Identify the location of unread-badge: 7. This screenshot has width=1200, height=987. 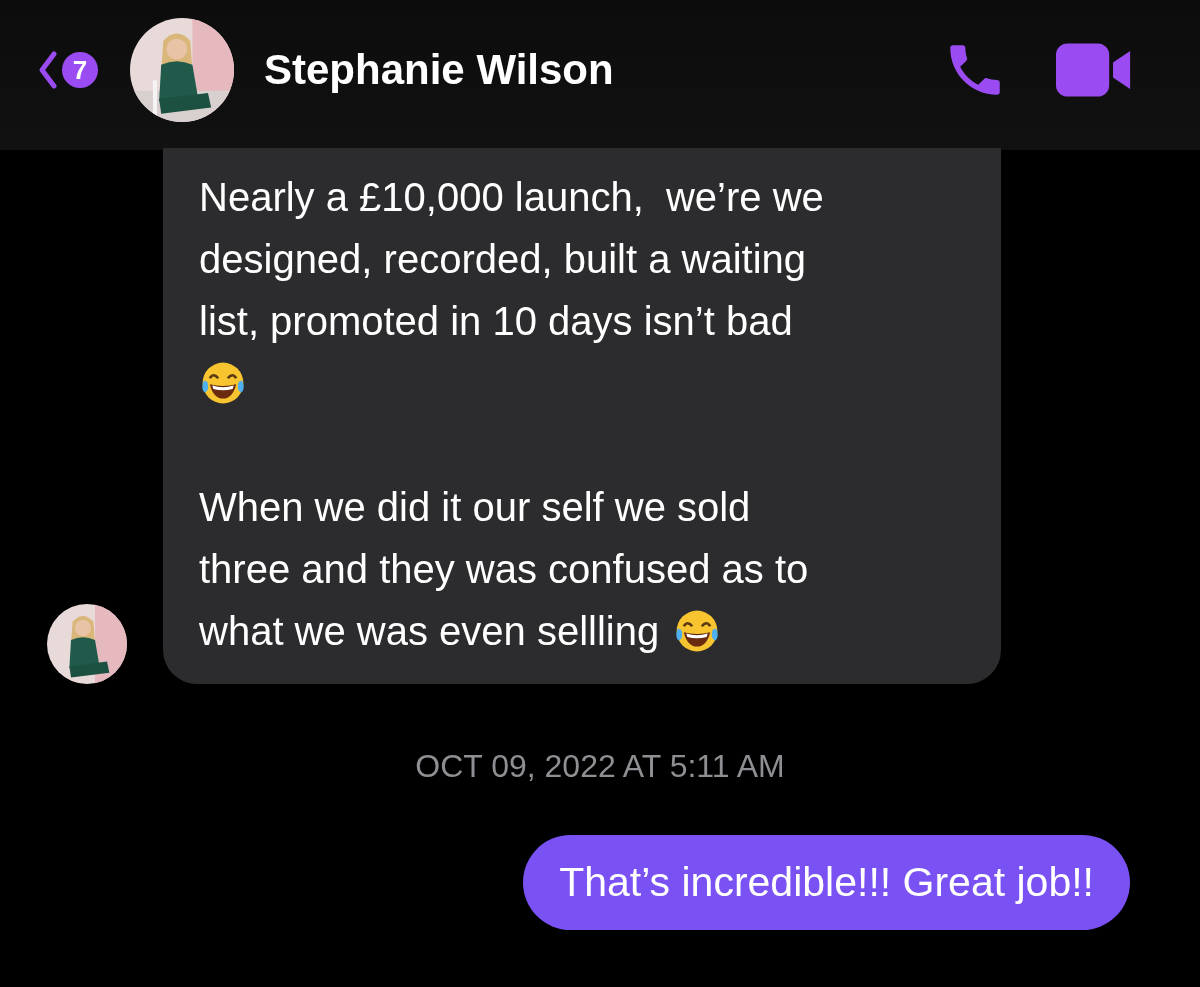
(80, 70).